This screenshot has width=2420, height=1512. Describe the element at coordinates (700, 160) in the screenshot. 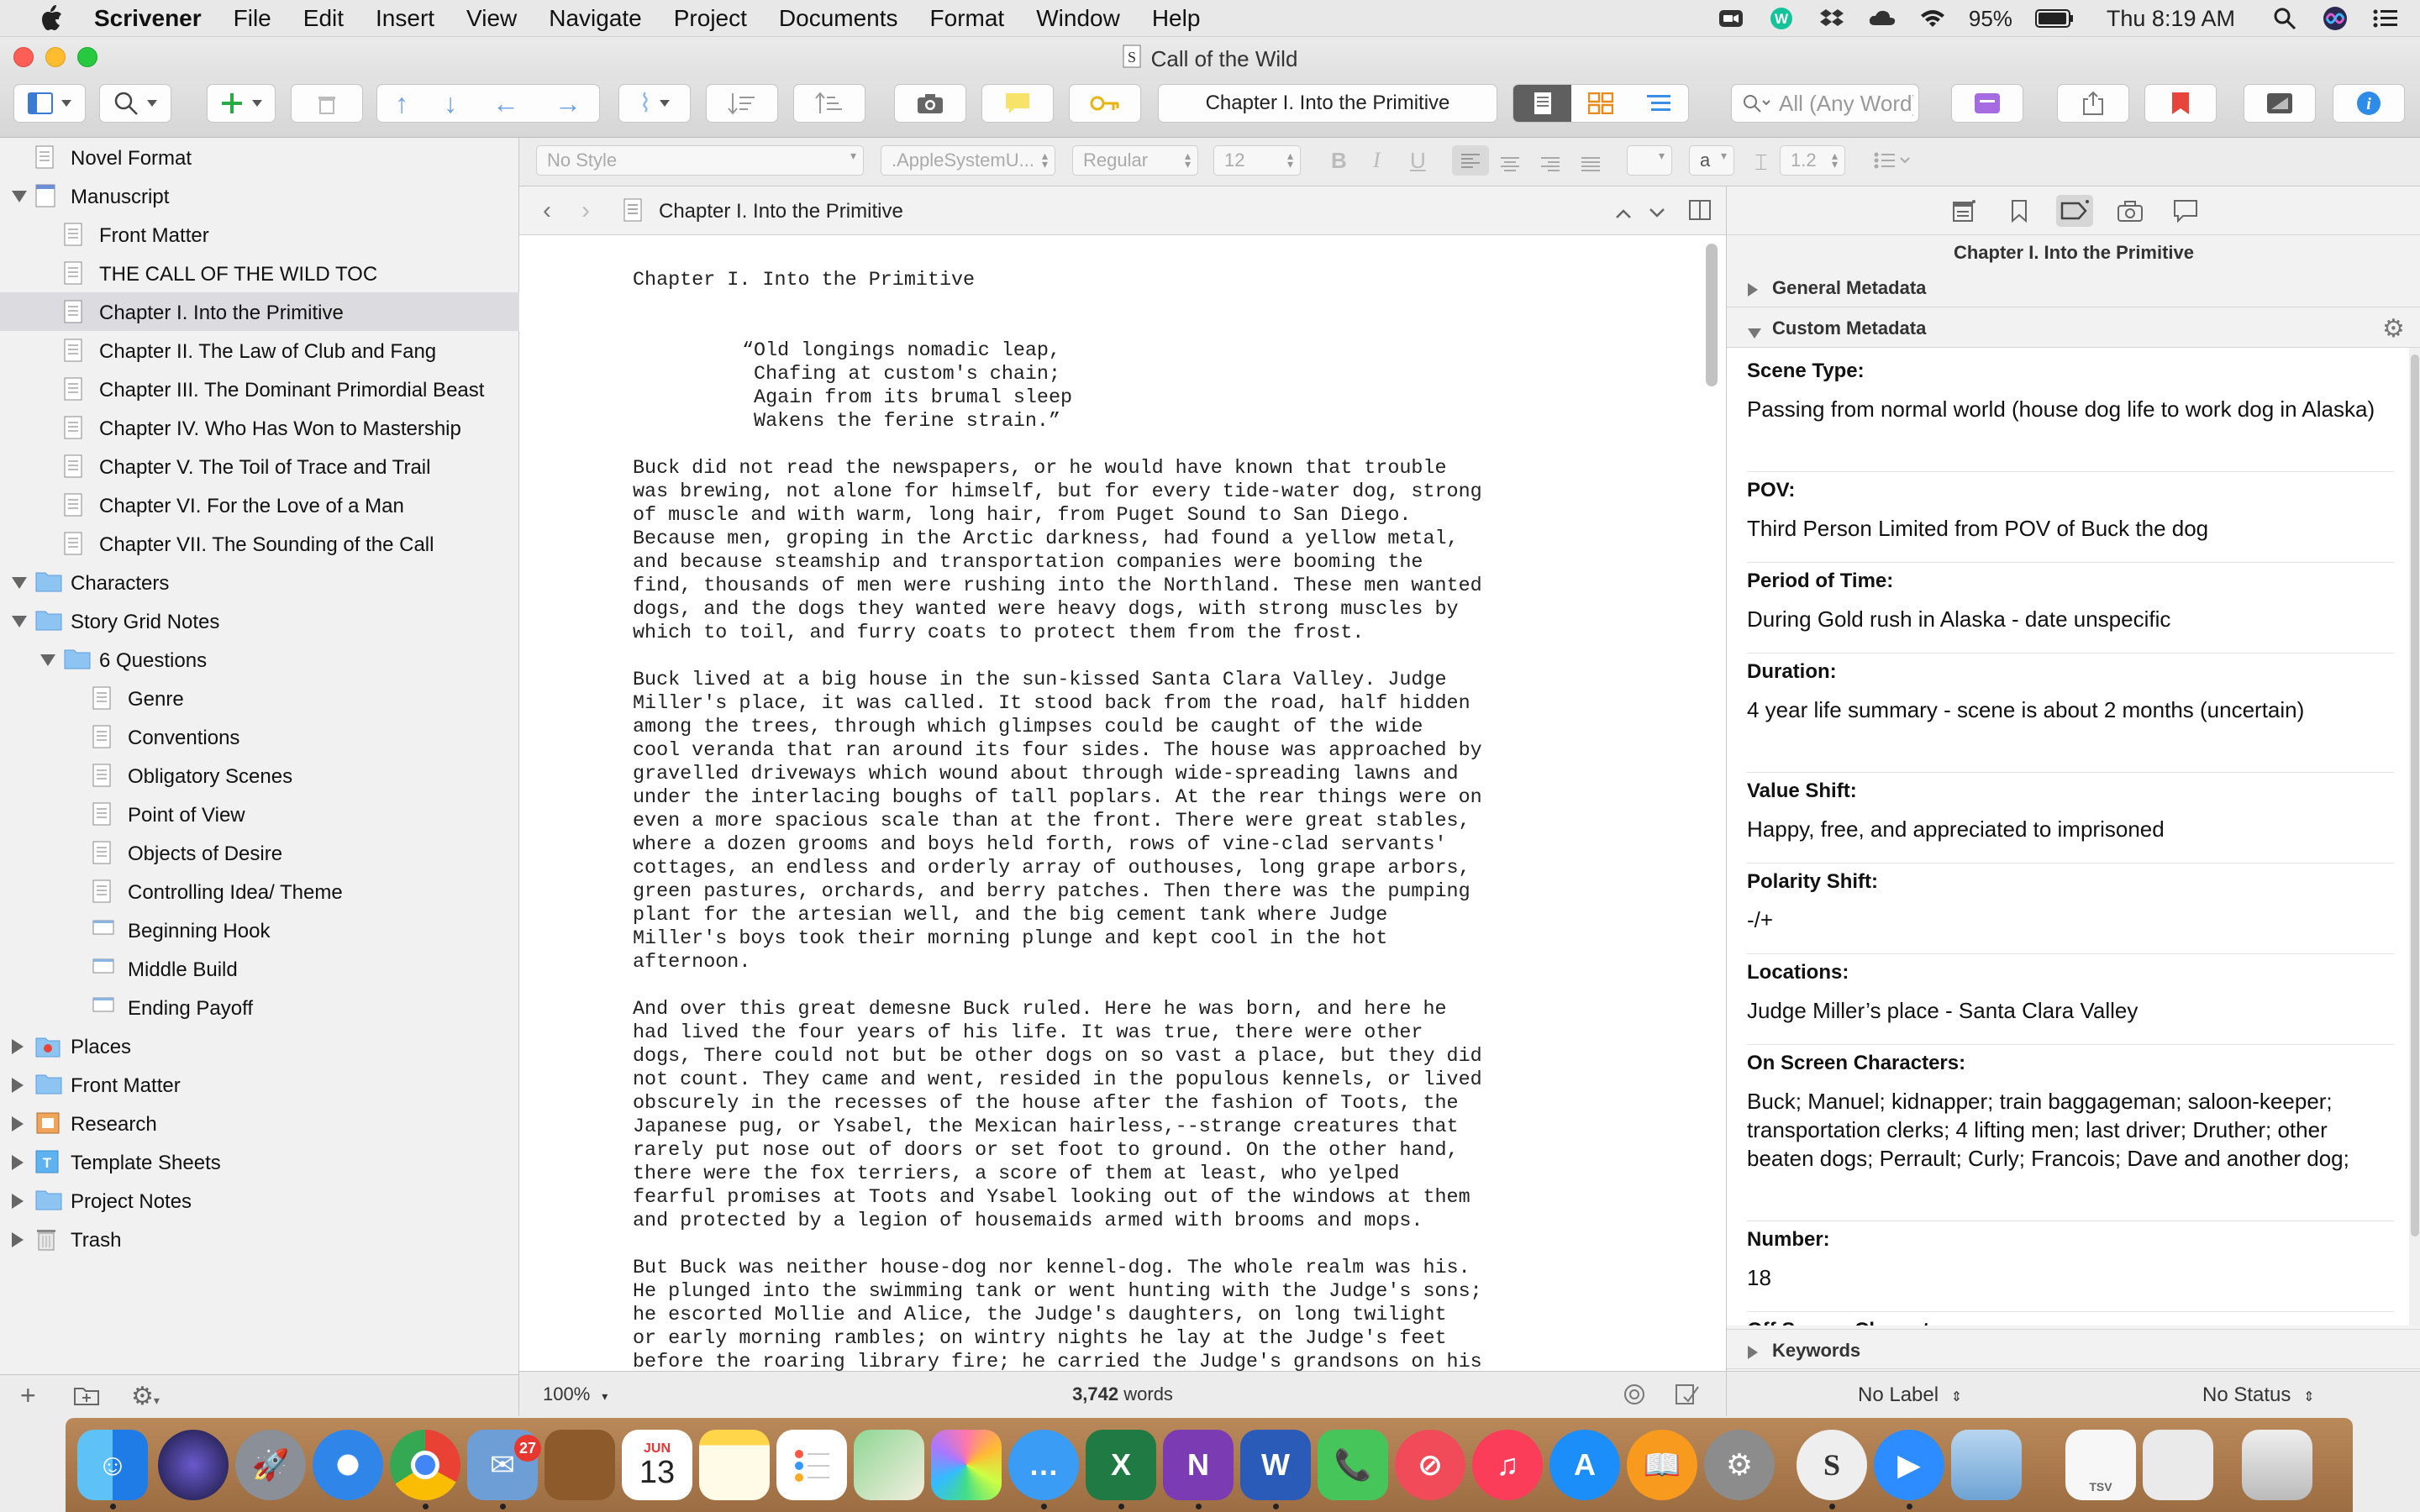

I see `paragraph-style-select: No Style ▾` at that location.